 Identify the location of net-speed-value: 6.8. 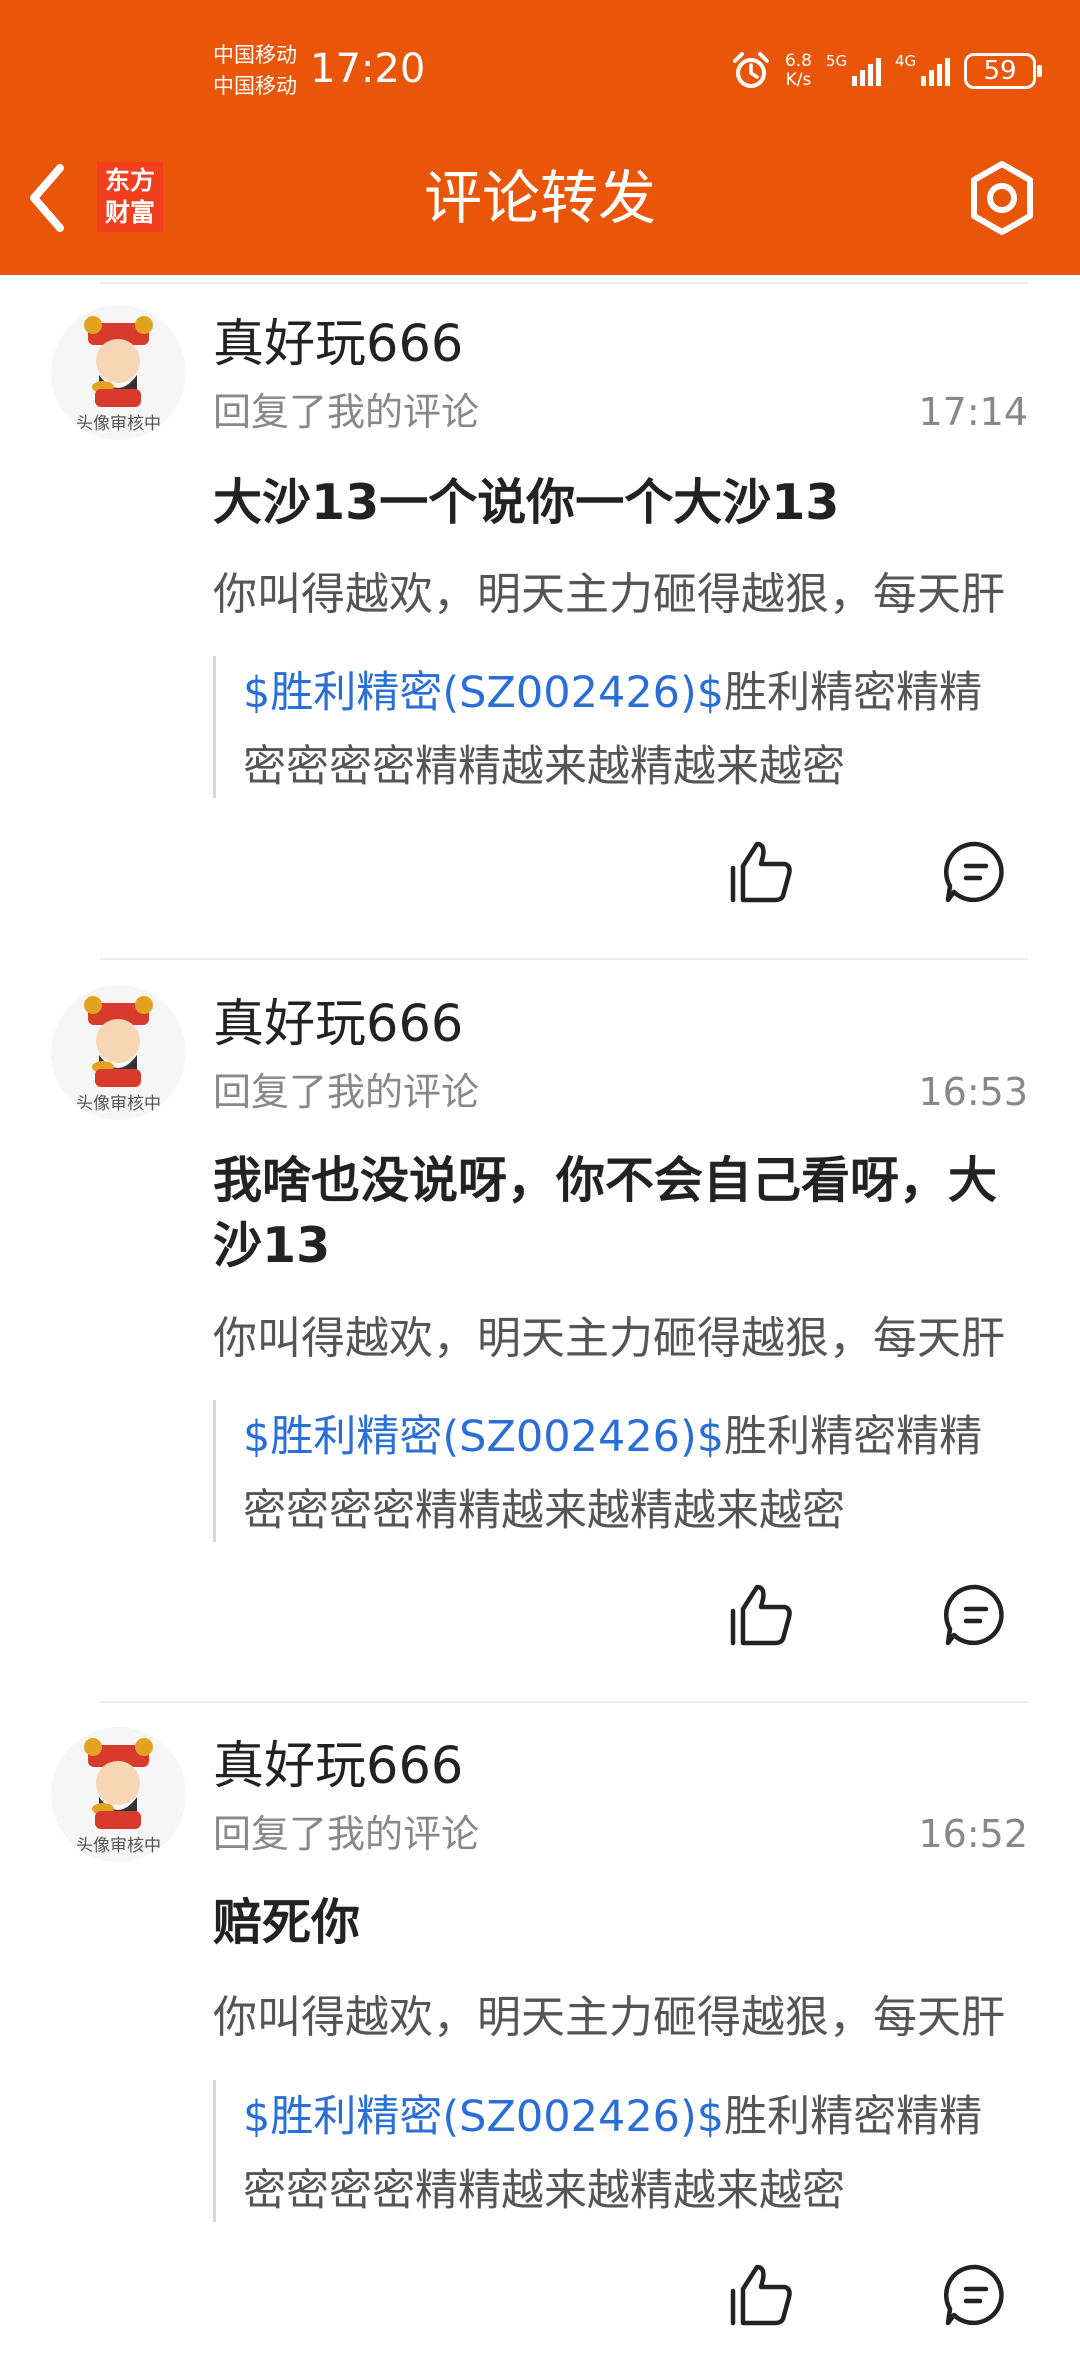
(798, 61).